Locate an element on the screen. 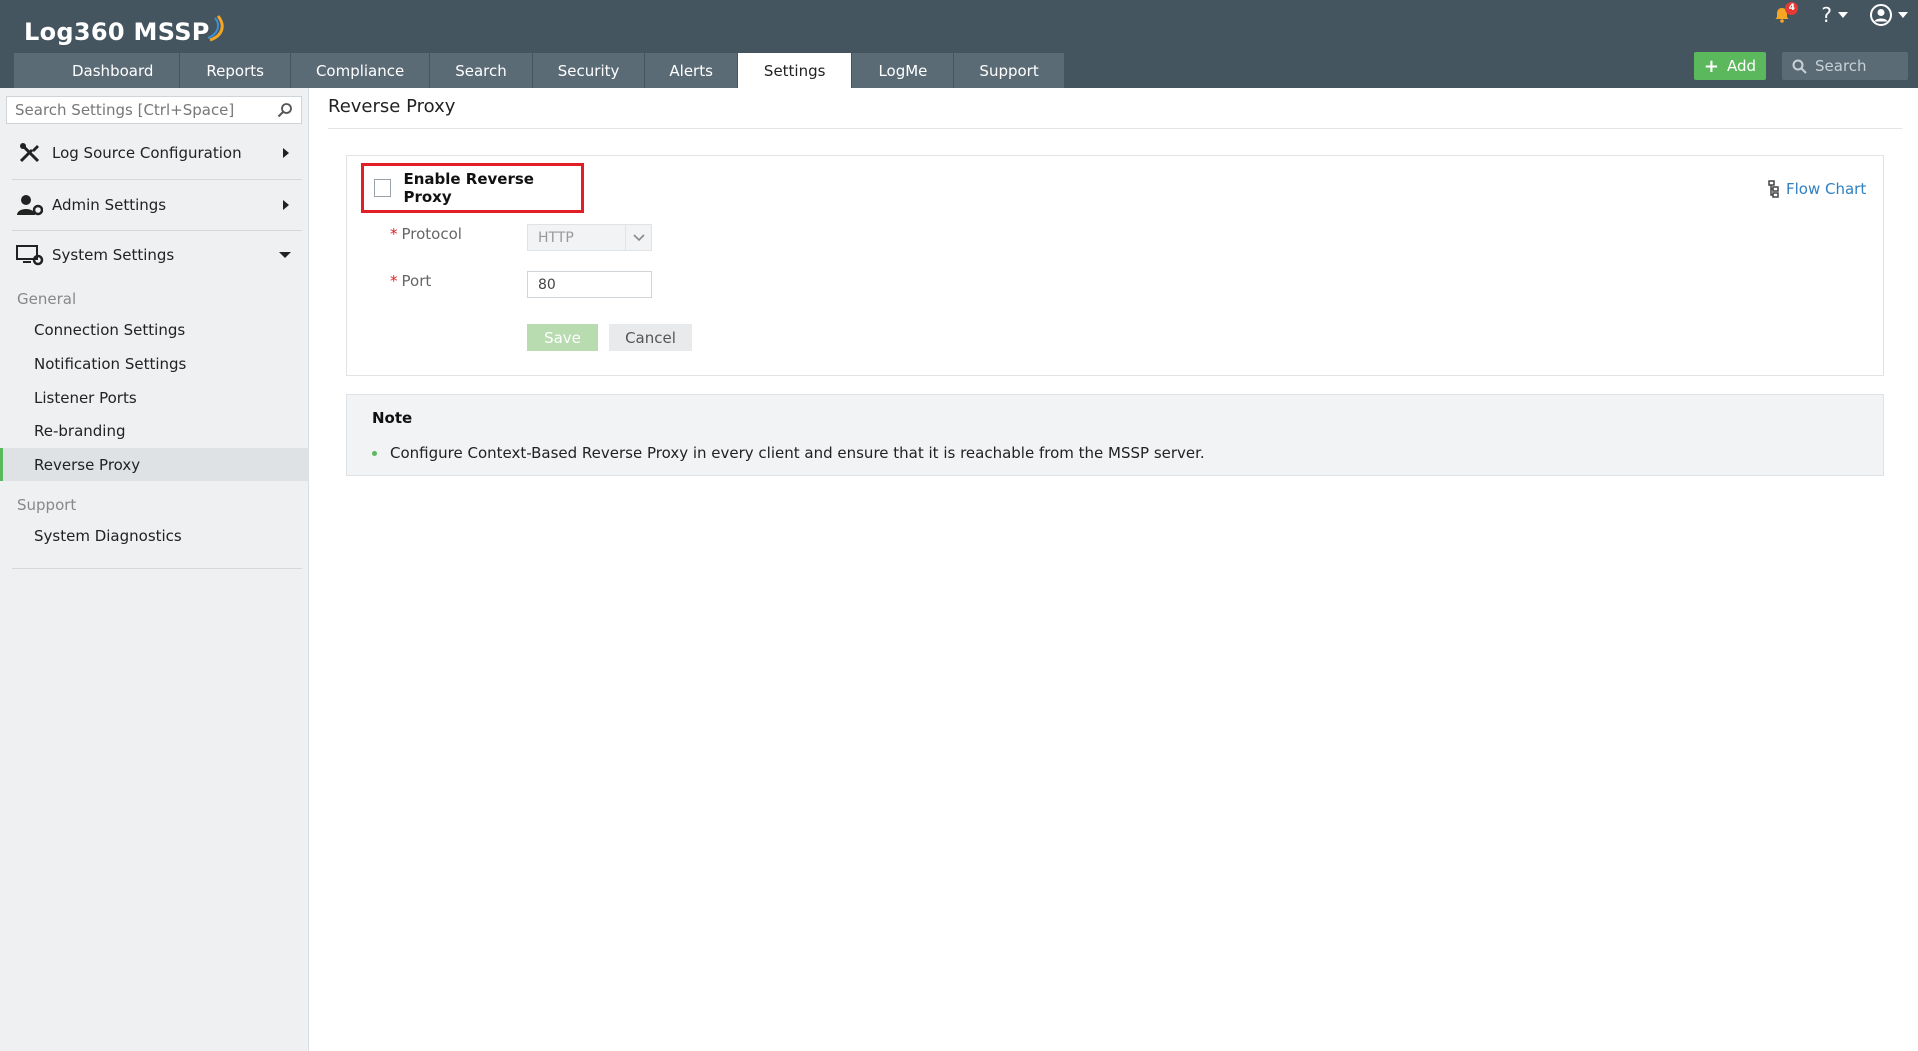  help-icon: ? is located at coordinates (1826, 15).